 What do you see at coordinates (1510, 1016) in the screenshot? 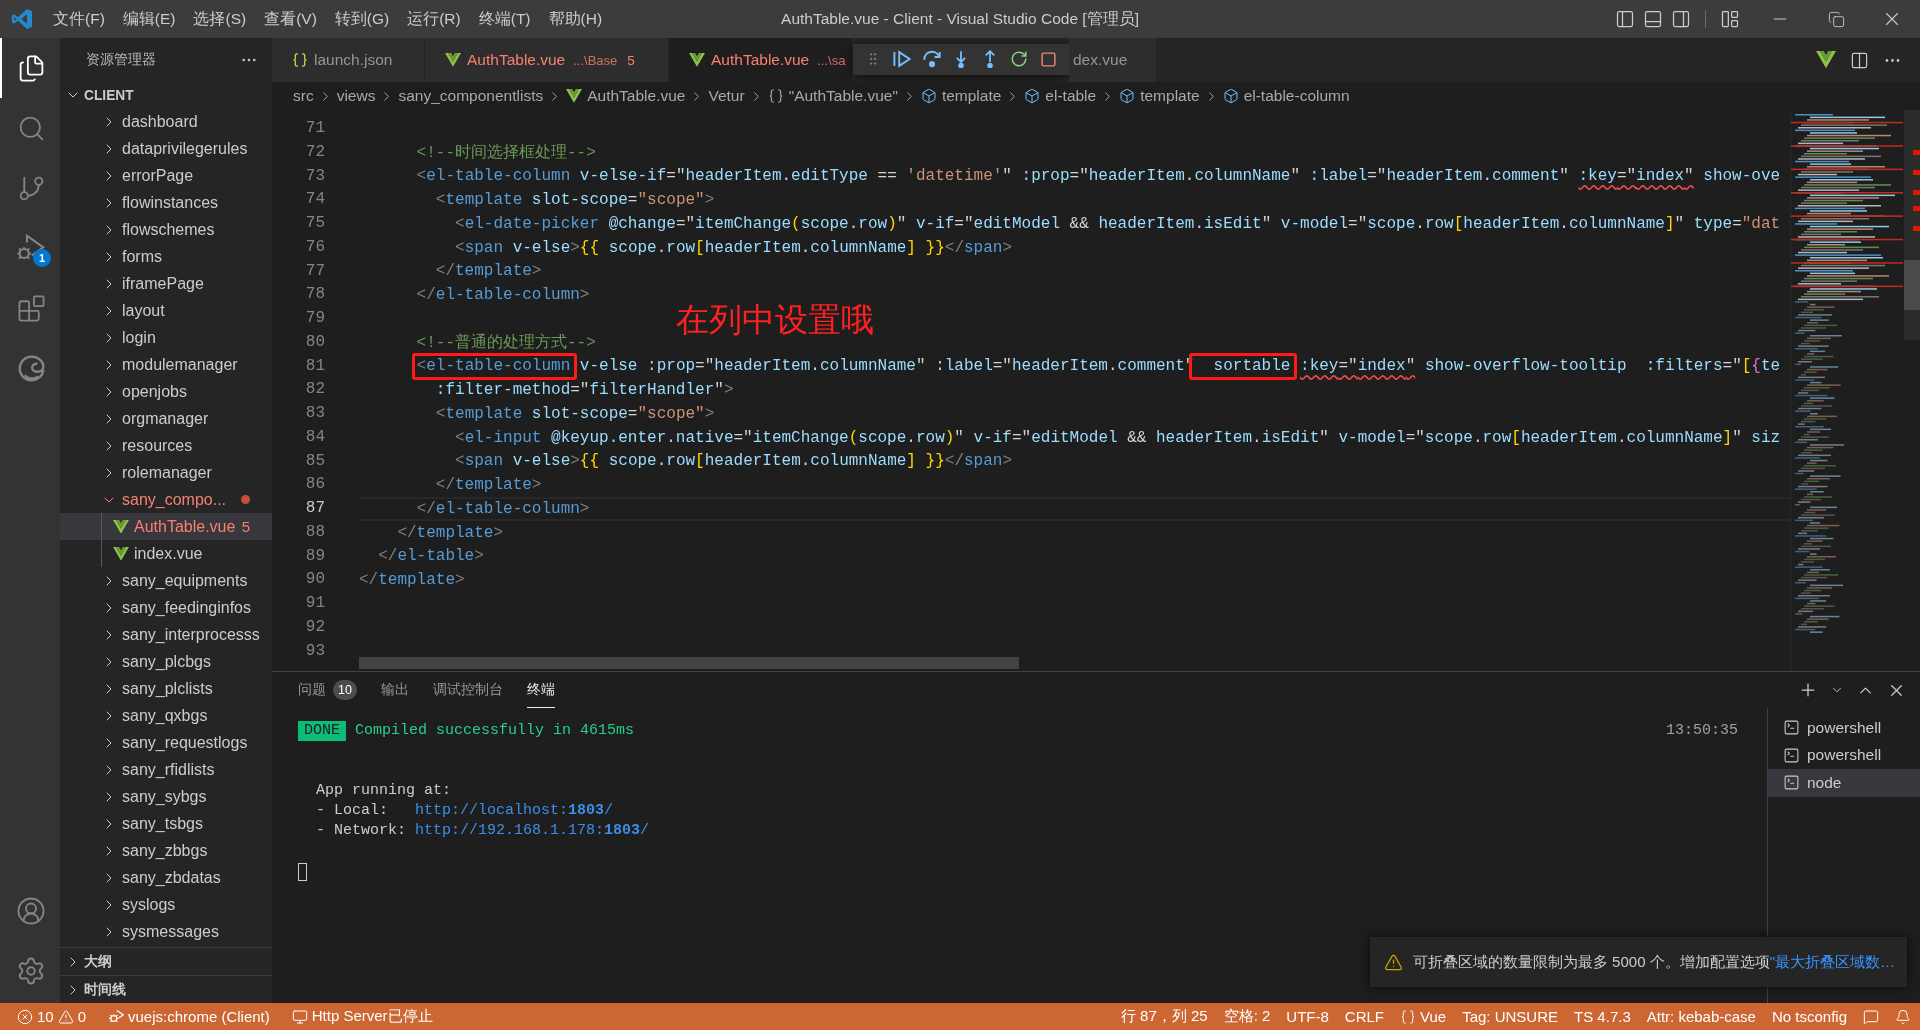
I see `status-bar-item: Tag: UNSURE` at bounding box center [1510, 1016].